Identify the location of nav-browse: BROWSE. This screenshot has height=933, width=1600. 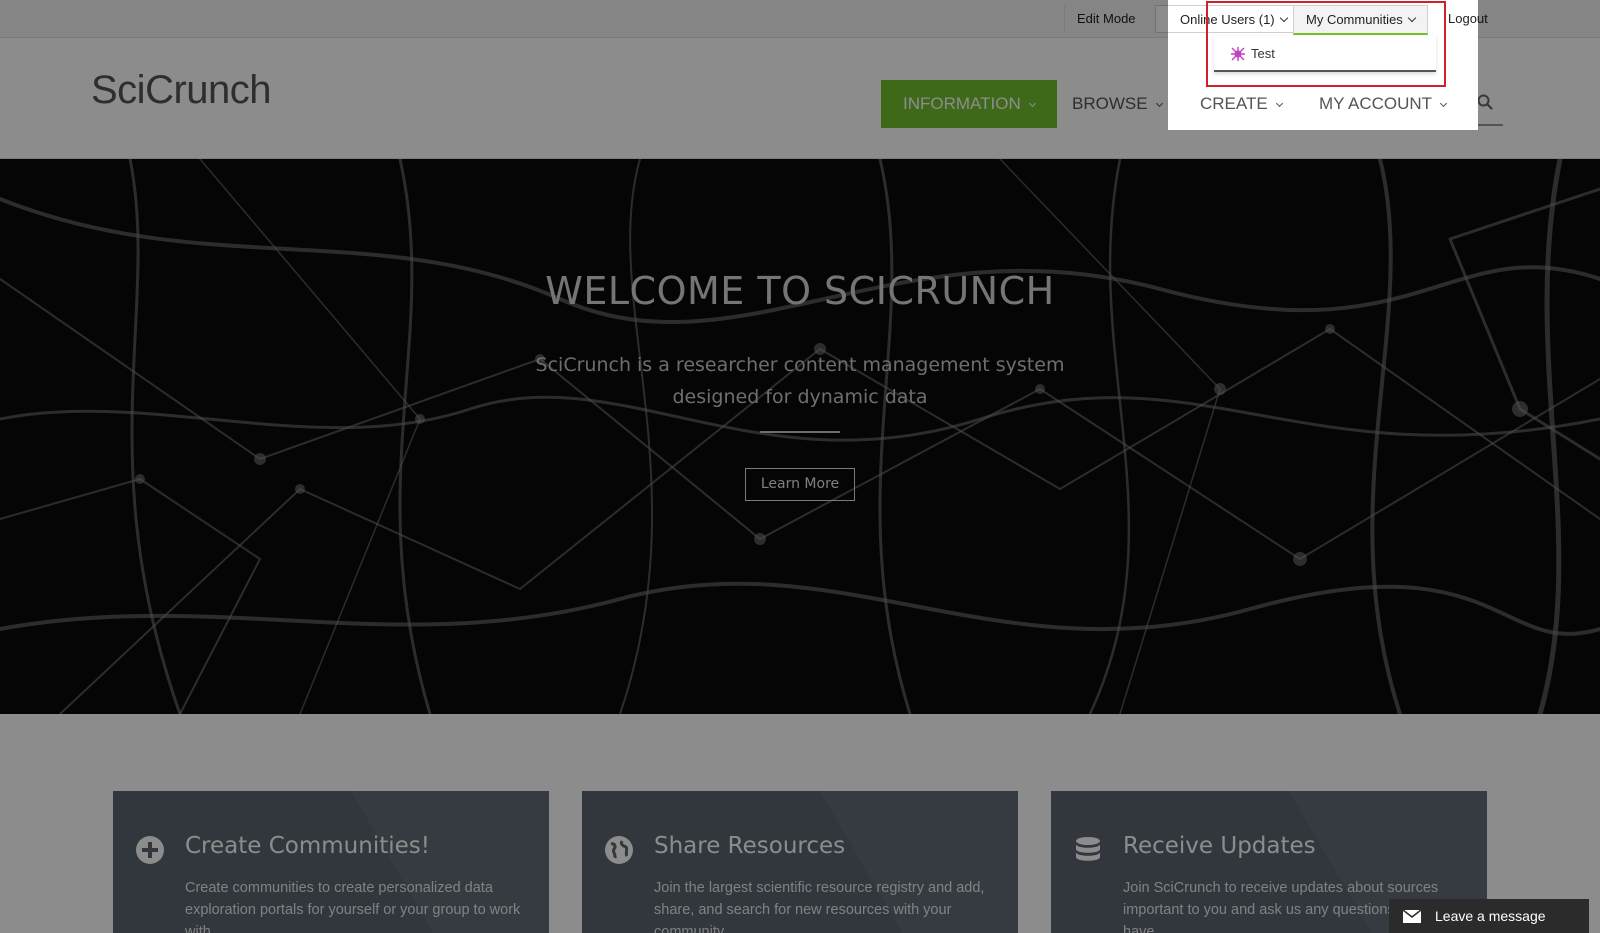
(1117, 104).